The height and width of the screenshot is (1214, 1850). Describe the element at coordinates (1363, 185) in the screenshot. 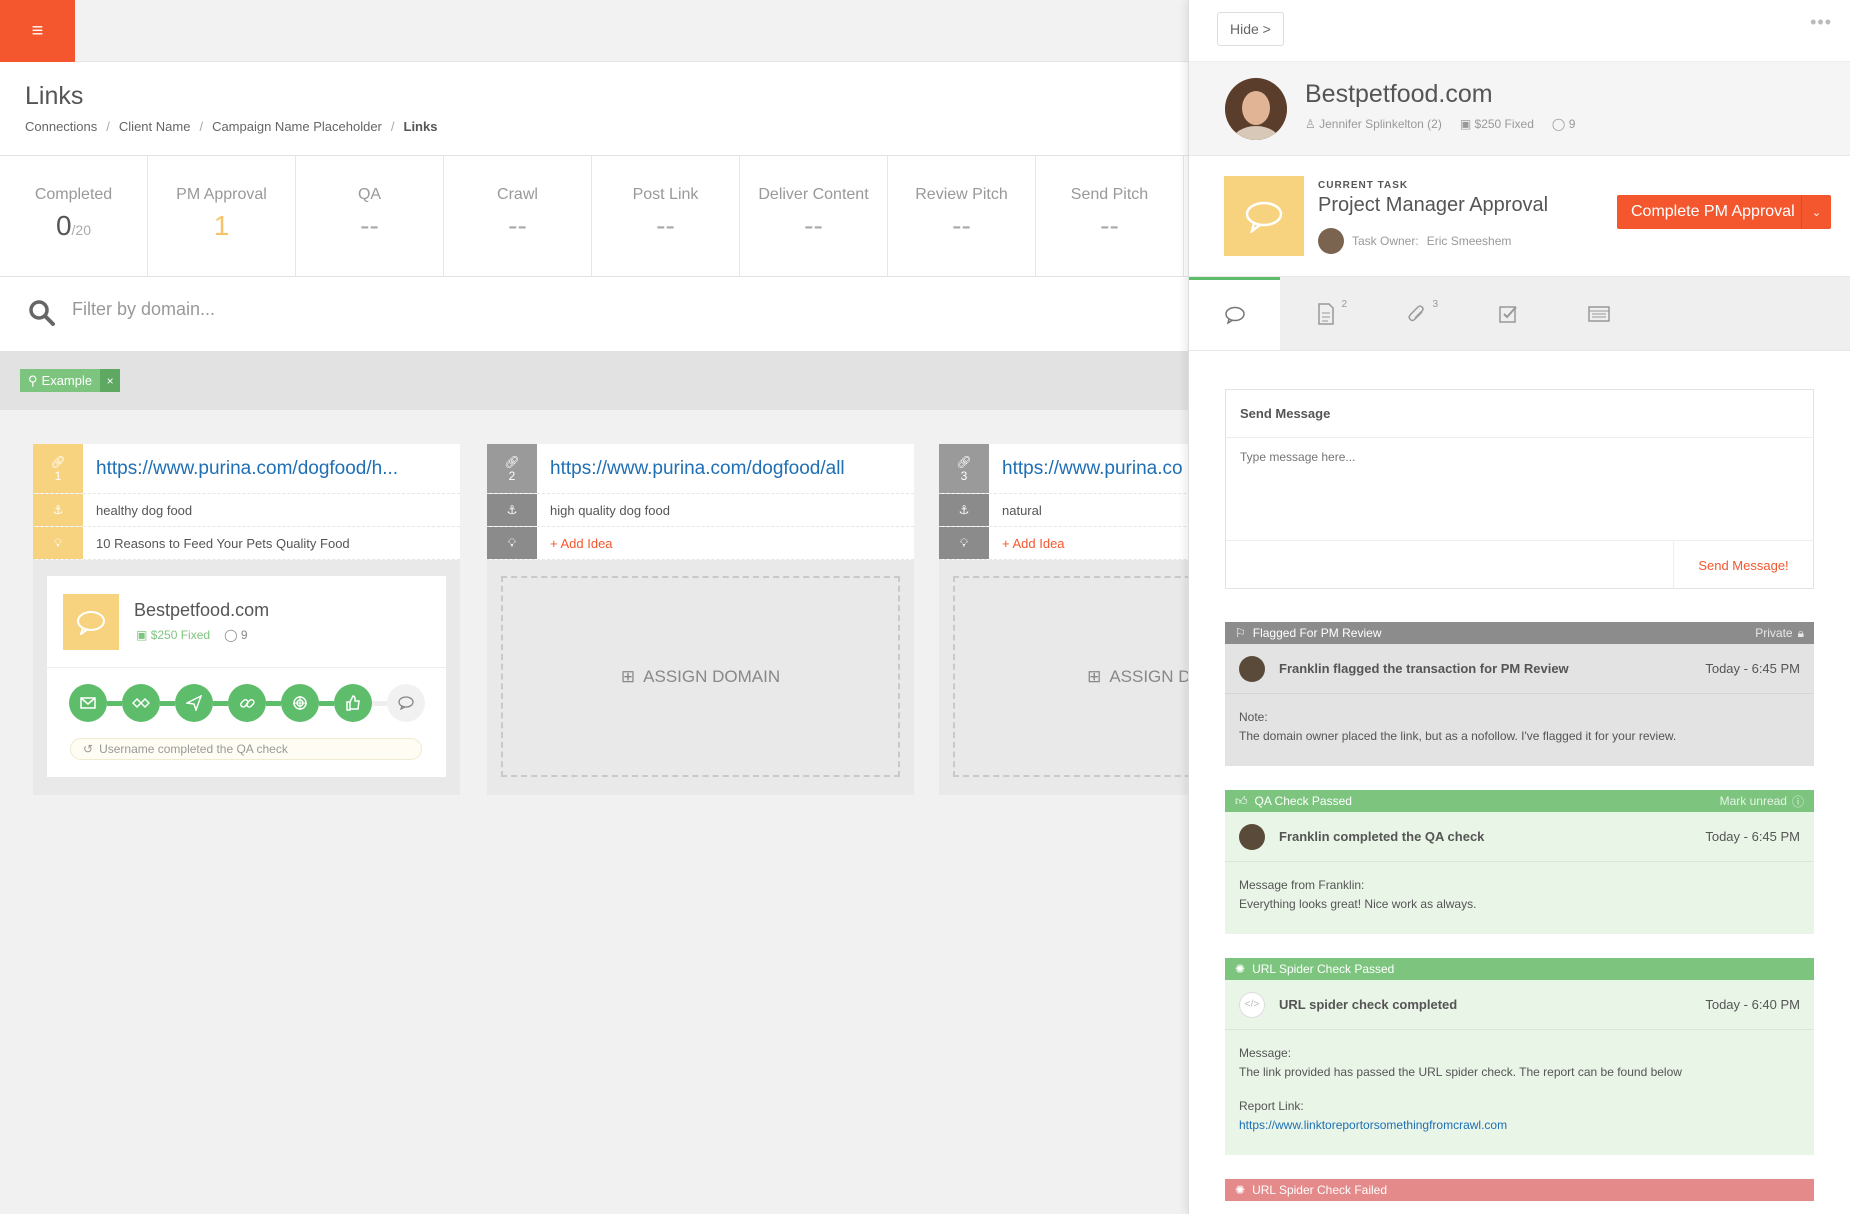

I see `current-task-label: CURRENT TASK` at that location.